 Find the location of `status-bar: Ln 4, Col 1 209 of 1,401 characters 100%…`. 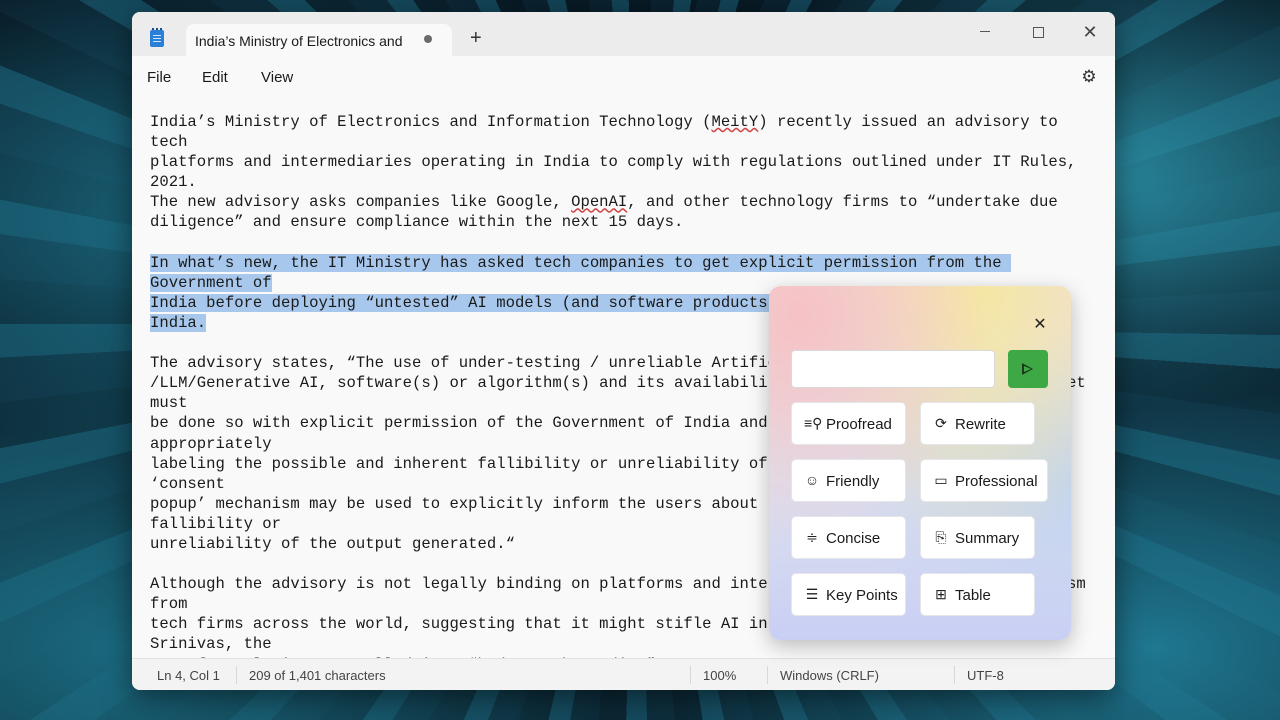

status-bar: Ln 4, Col 1 209 of 1,401 characters 100%… is located at coordinates (623, 674).